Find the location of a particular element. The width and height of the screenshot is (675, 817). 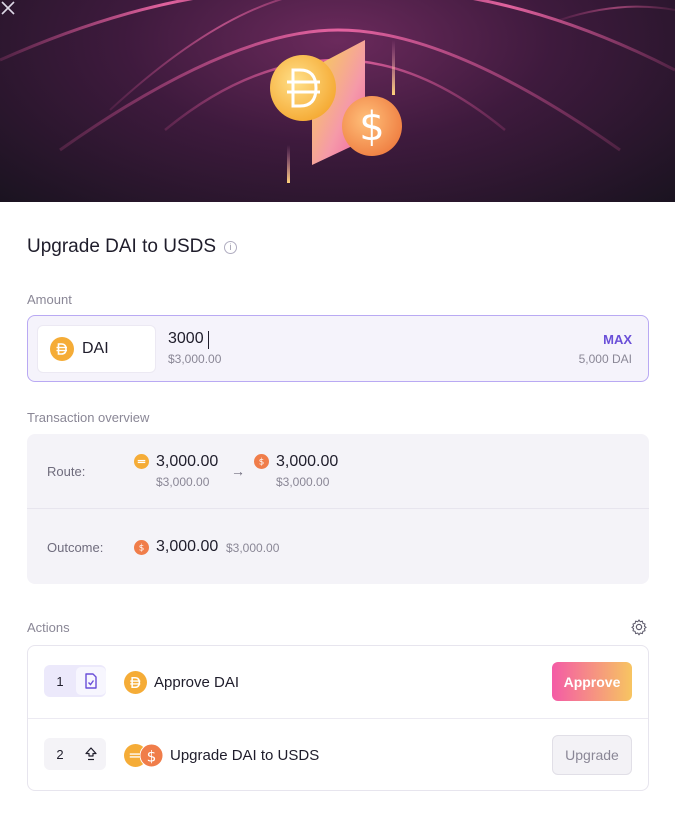

token-balance: 5,000 DAI is located at coordinates (605, 359).